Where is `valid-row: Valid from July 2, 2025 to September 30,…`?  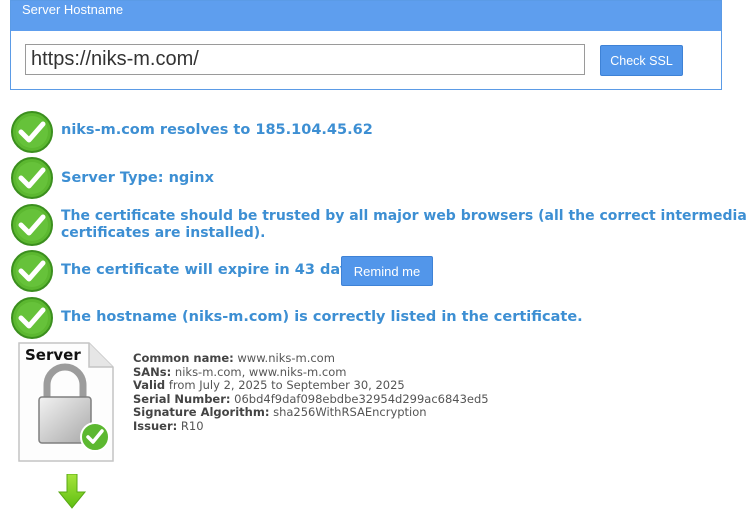
valid-row: Valid from July 2, 2025 to September 30,… is located at coordinates (311, 385).